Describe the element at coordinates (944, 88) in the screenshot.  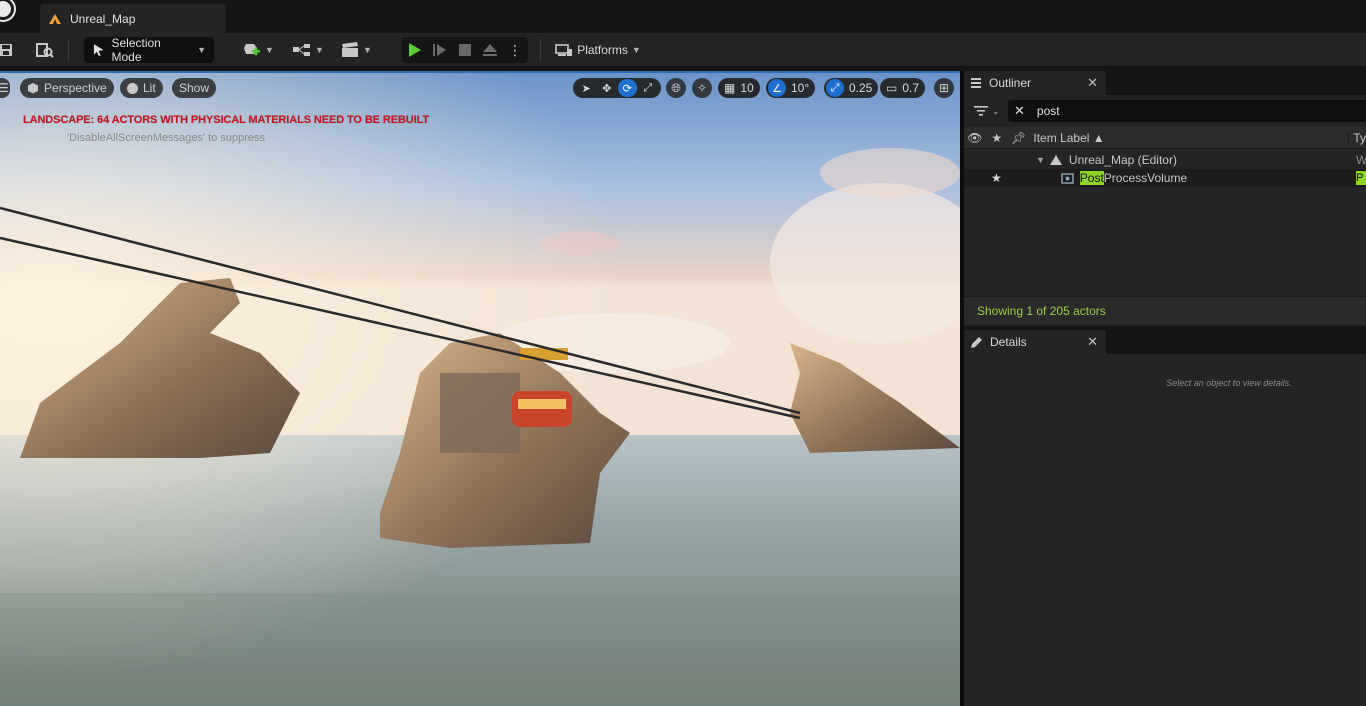
I see `layout-icon: ⊞` at that location.